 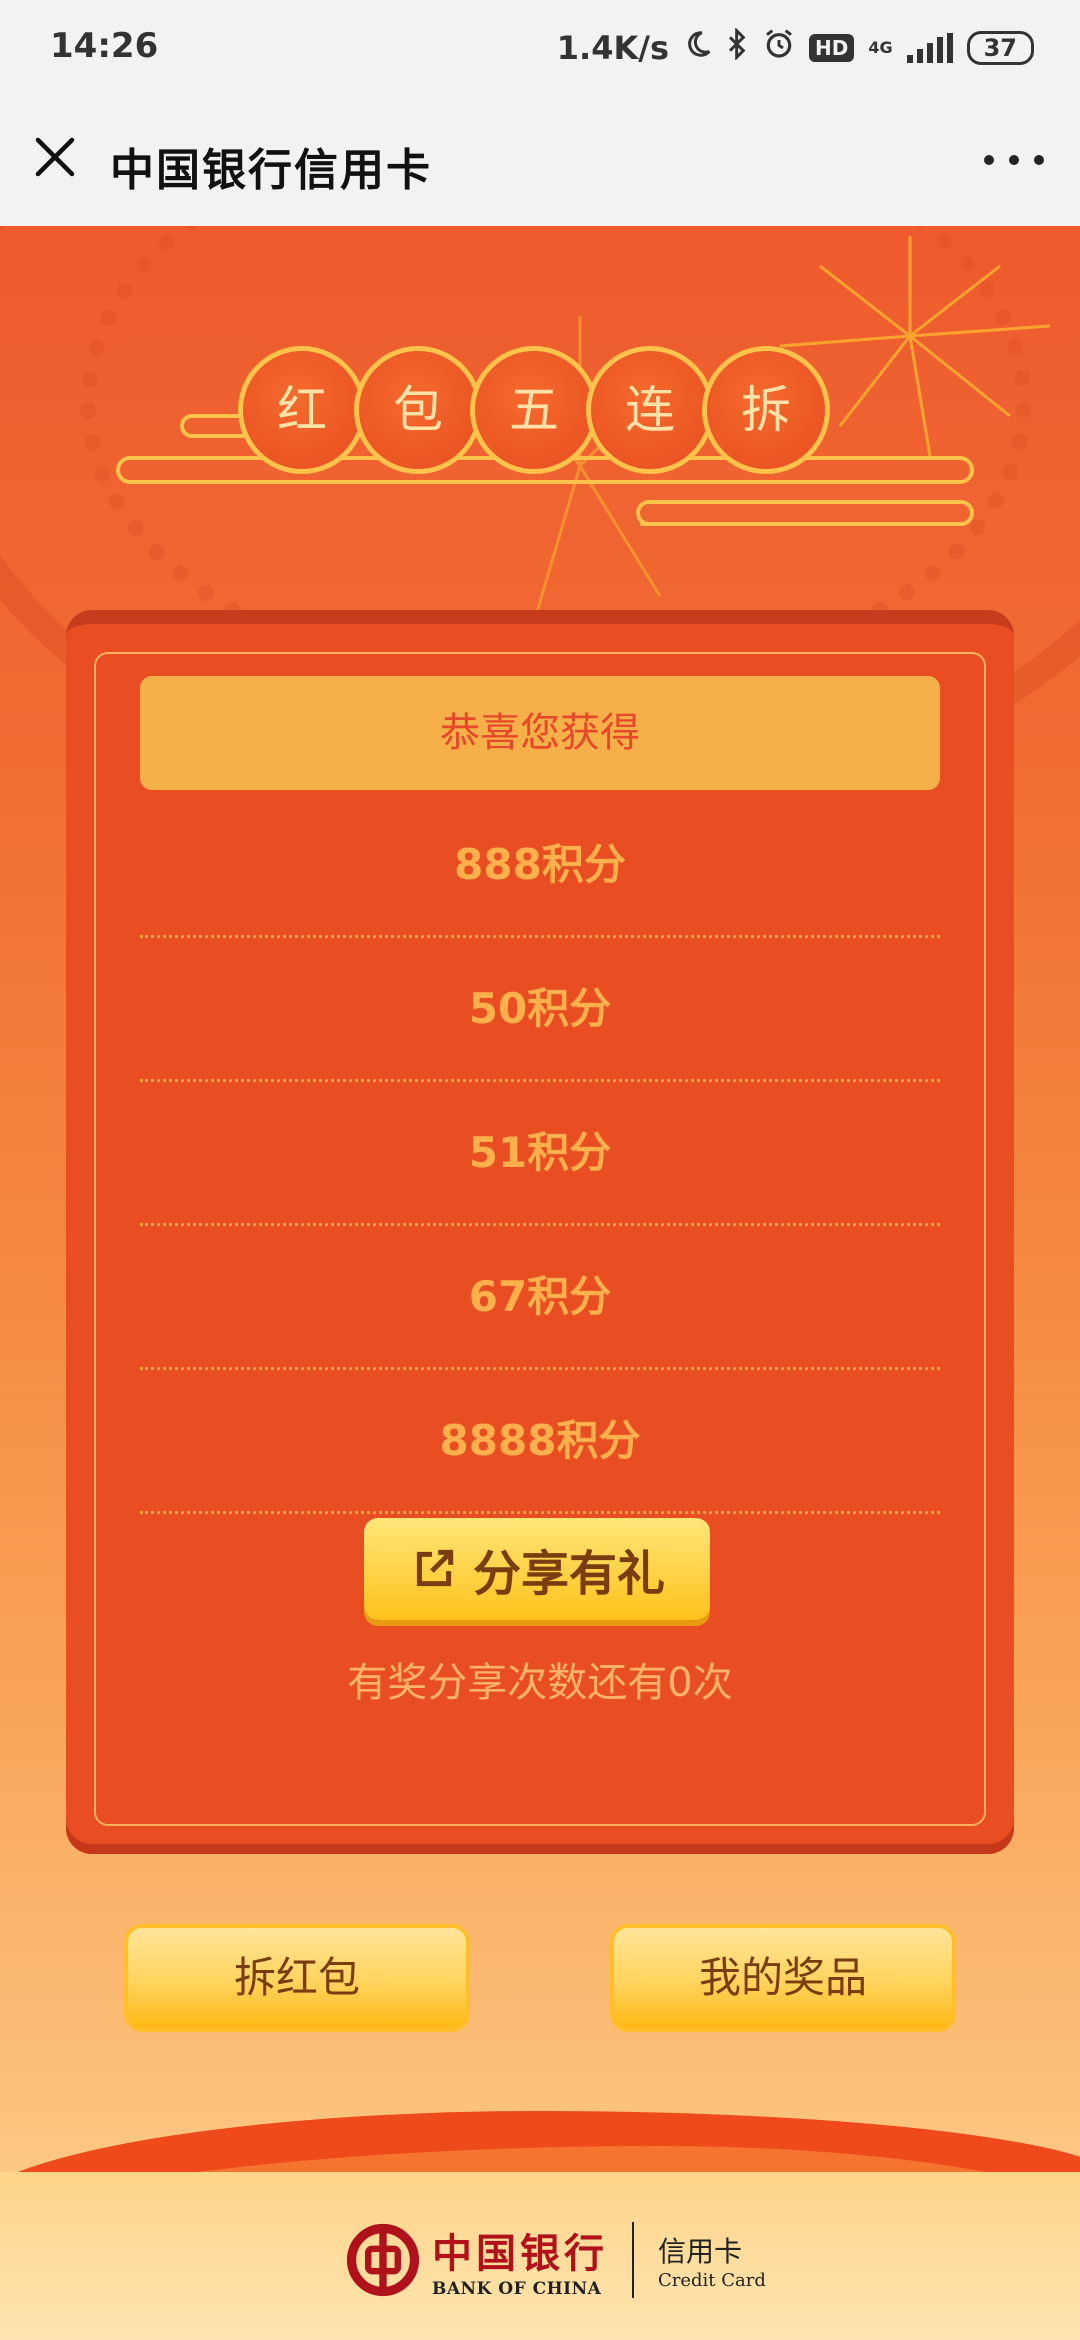 I want to click on prize-item: 50积分, so click(x=540, y=1010).